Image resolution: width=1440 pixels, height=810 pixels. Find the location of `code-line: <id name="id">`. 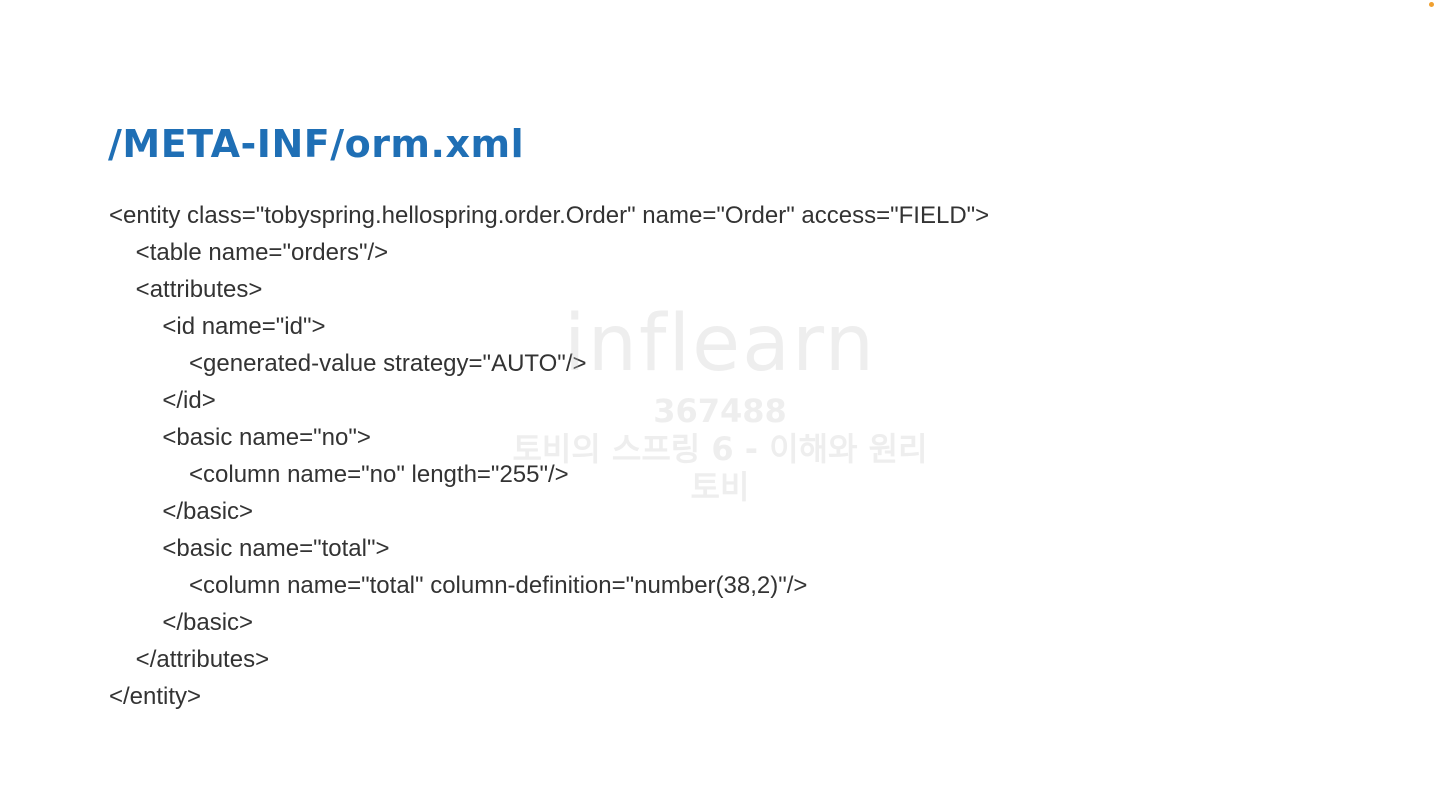

code-line: <id name="id"> is located at coordinates (217, 326).